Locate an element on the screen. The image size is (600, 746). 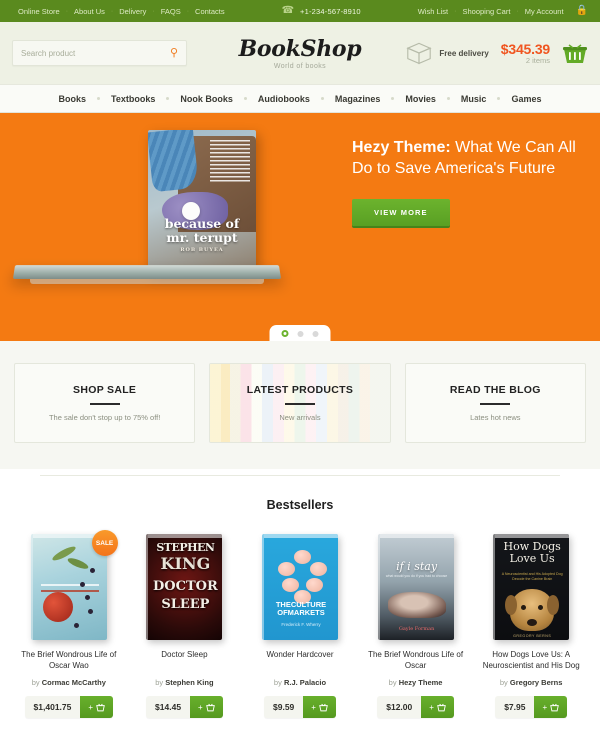
product-name: The Brief Wondrous Life of Oscar Wao is located at coordinates (69, 661).